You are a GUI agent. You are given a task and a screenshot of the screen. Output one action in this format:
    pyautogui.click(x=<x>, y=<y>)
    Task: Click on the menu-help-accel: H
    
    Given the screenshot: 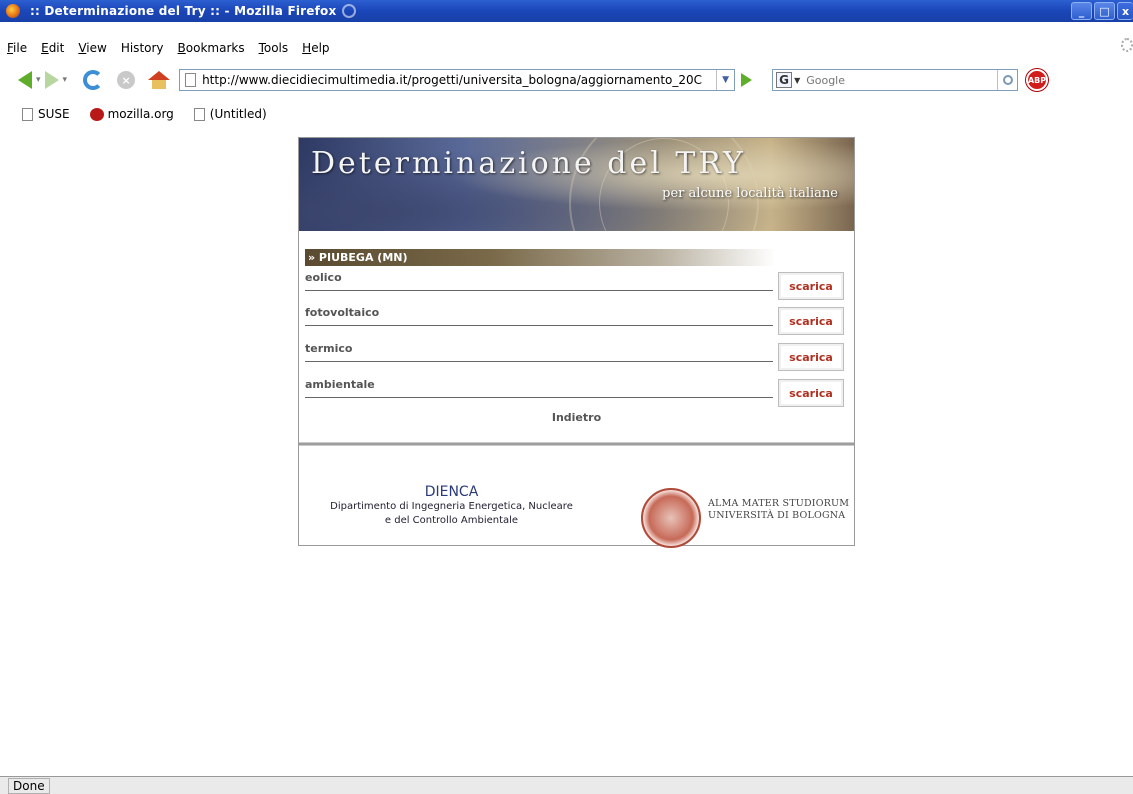 What is the action you would take?
    pyautogui.click(x=307, y=48)
    